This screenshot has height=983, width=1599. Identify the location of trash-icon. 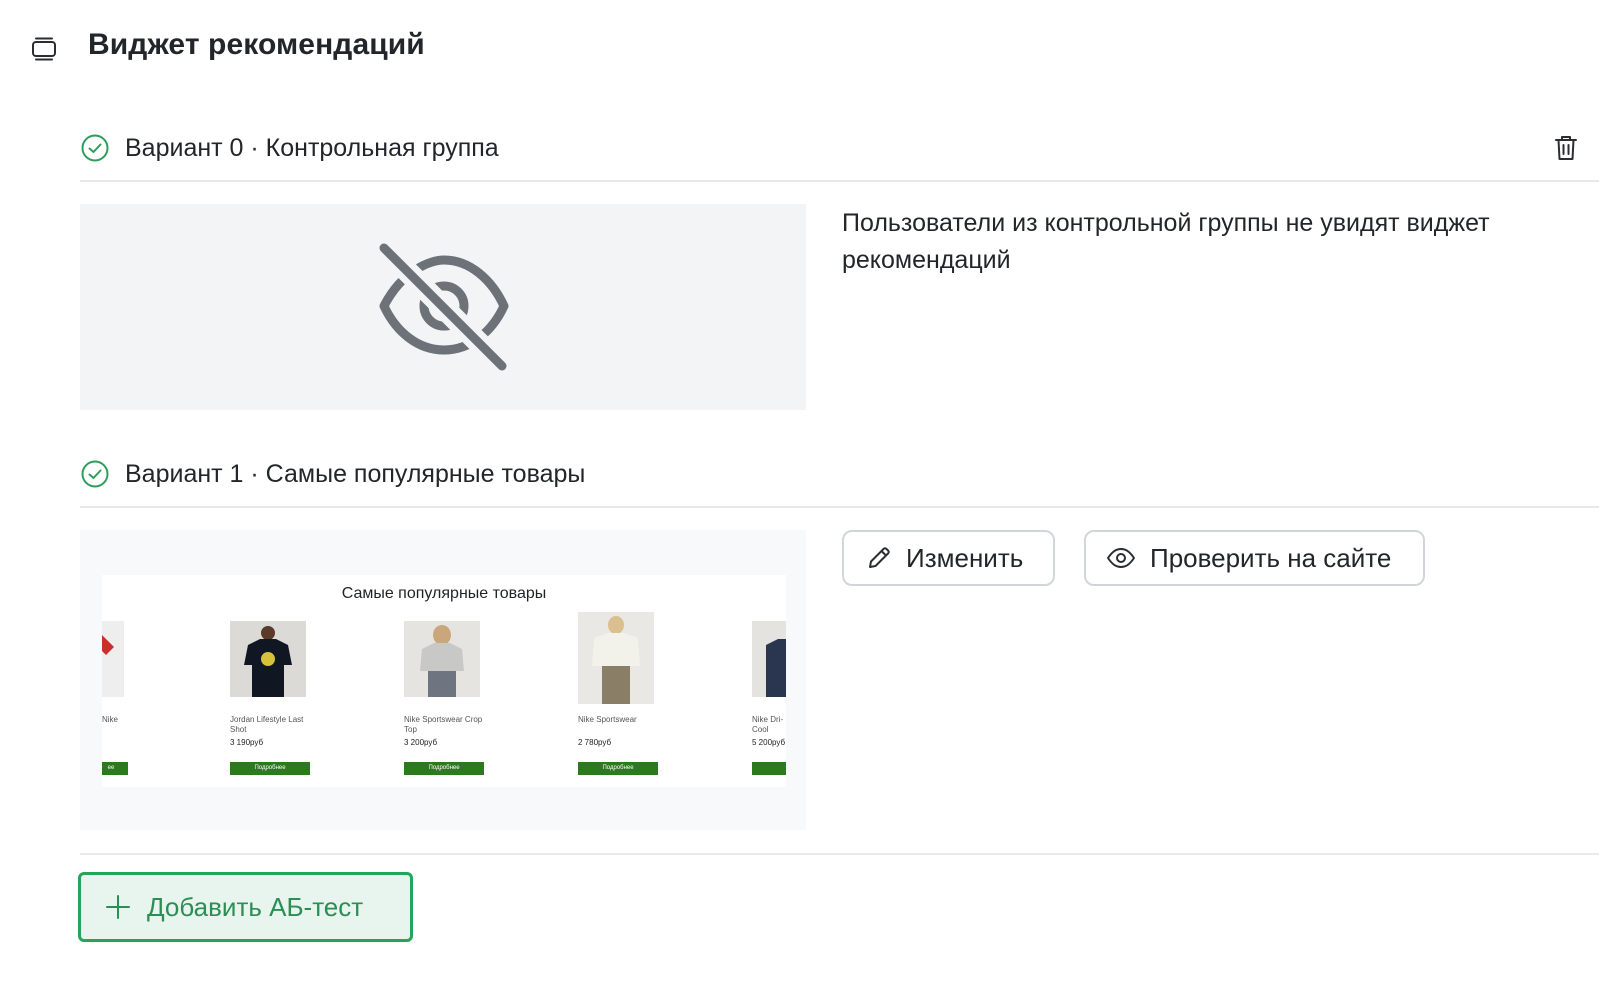
(1566, 148).